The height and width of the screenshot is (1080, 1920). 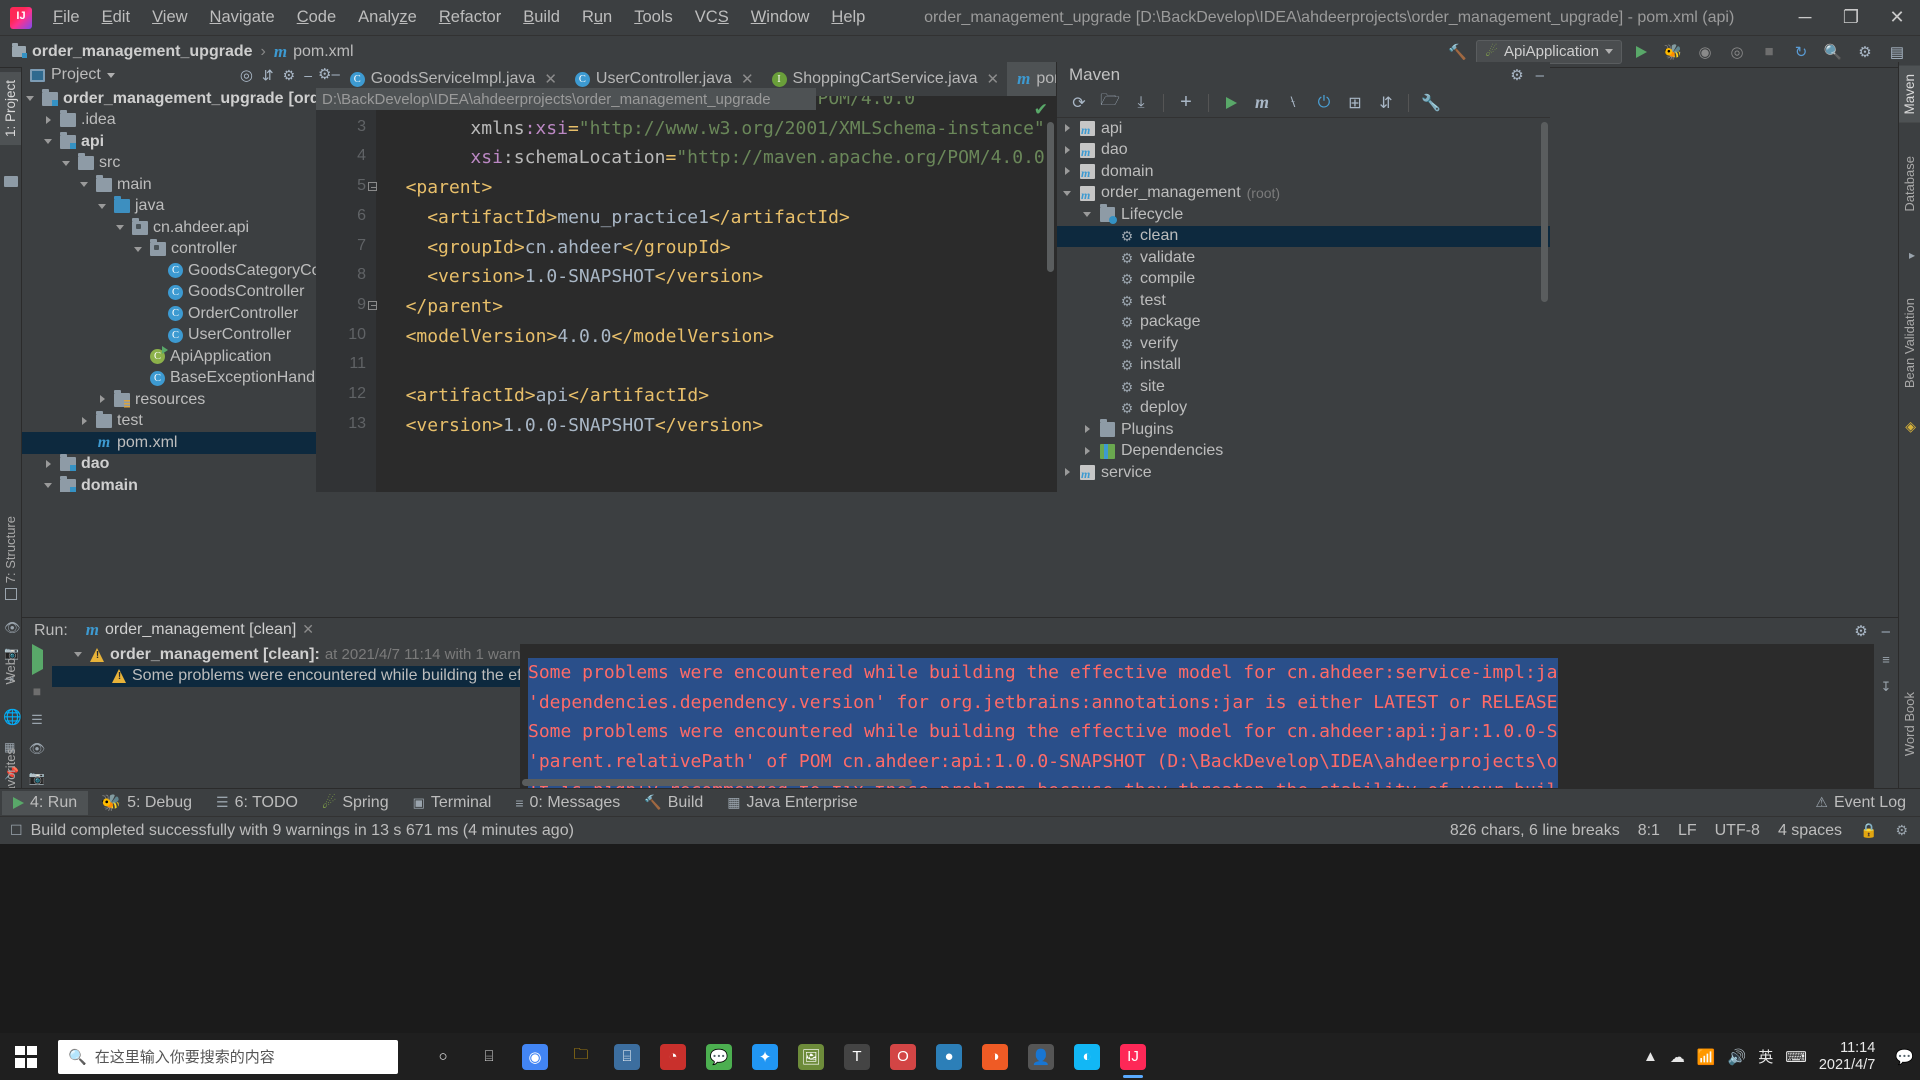 What do you see at coordinates (12, 717) in the screenshot?
I see `globe-icon: 🌐` at bounding box center [12, 717].